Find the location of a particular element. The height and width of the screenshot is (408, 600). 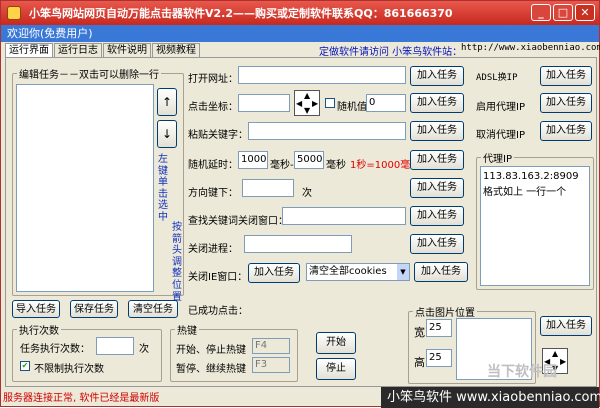

add-task-button-image: 加入任务 is located at coordinates (566, 326).